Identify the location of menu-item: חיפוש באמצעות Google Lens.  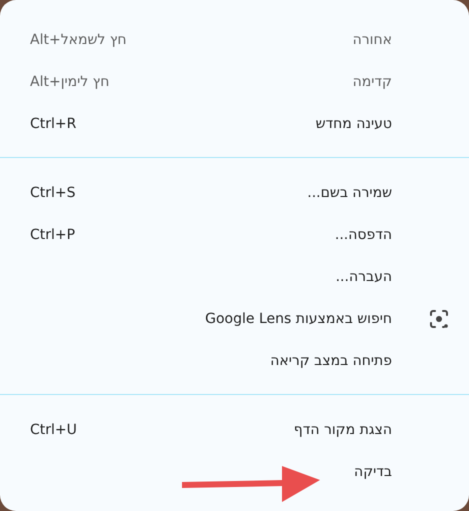
(234, 319).